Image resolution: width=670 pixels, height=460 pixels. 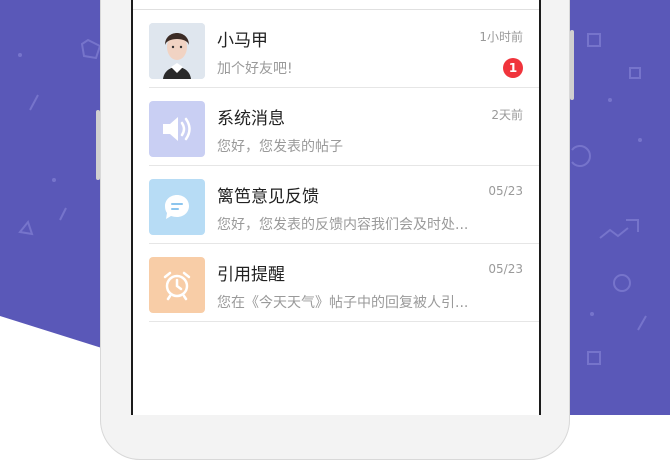 What do you see at coordinates (507, 115) in the screenshot?
I see `message-time: 2天前` at bounding box center [507, 115].